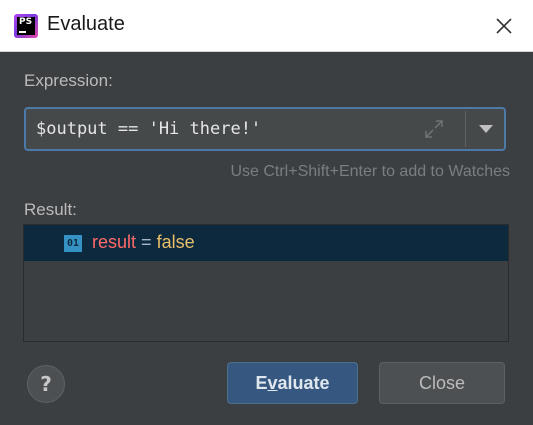 The height and width of the screenshot is (425, 533). What do you see at coordinates (261, 383) in the screenshot?
I see `evaluate-label-prefix: E` at bounding box center [261, 383].